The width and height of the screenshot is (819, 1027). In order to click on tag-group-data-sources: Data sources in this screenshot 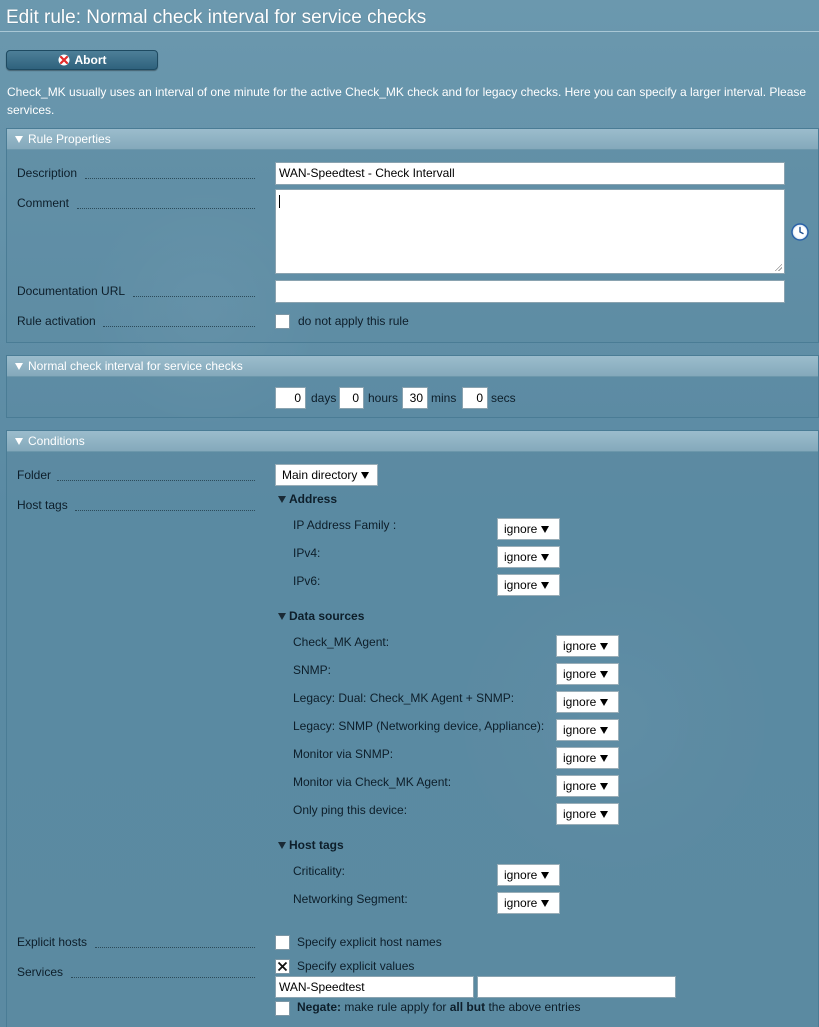, I will do `click(321, 616)`.